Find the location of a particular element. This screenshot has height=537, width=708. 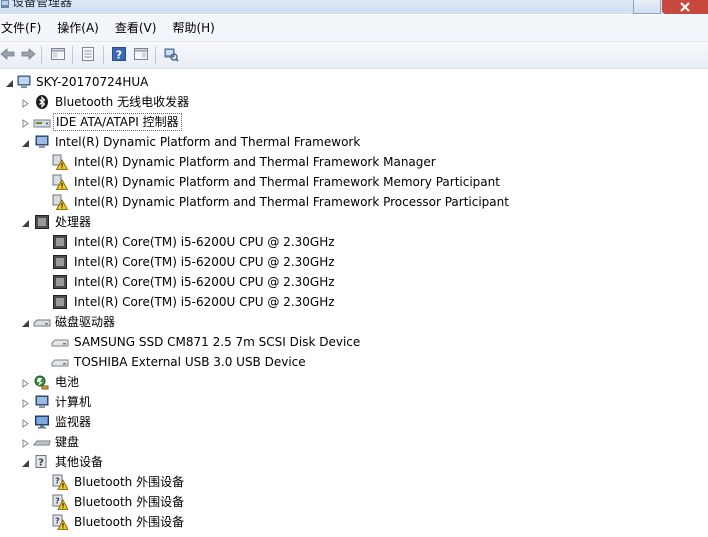

action-pane-icon is located at coordinates (142, 55).